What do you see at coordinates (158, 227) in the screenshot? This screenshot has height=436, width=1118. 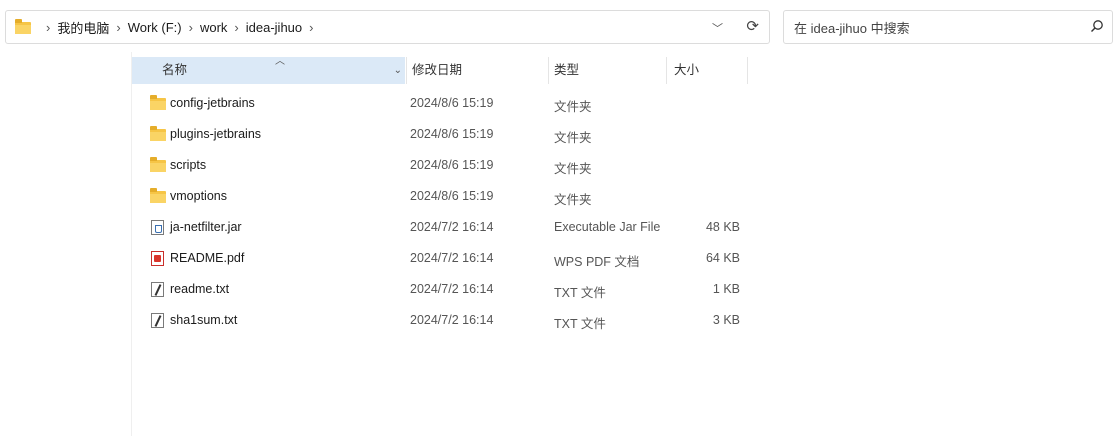 I see `jar-file-icon` at bounding box center [158, 227].